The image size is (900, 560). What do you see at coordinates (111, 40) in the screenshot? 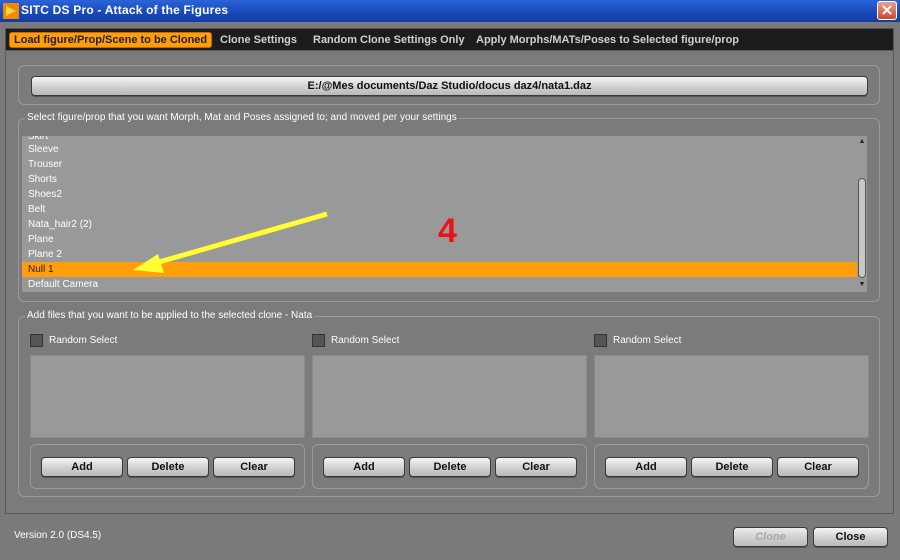
I see `tab-load-figure: Load figure/Prop/Scene to be Cloned` at bounding box center [111, 40].